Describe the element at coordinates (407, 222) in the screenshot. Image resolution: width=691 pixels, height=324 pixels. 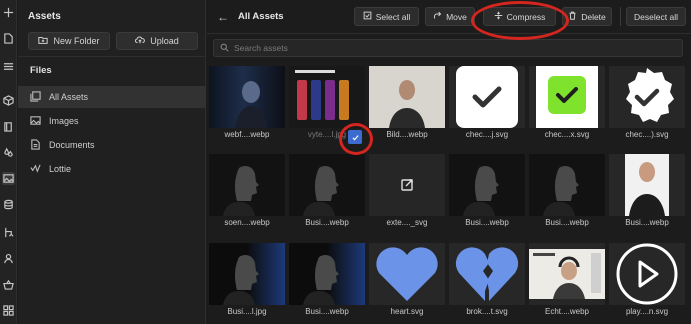
I see `asset-name: exte...._svg` at that location.